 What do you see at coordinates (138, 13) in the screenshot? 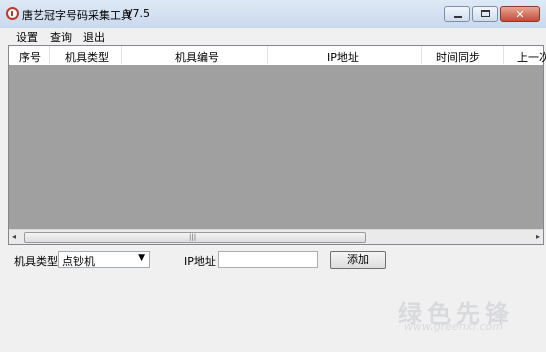
I see `app-version: V7.5` at bounding box center [138, 13].